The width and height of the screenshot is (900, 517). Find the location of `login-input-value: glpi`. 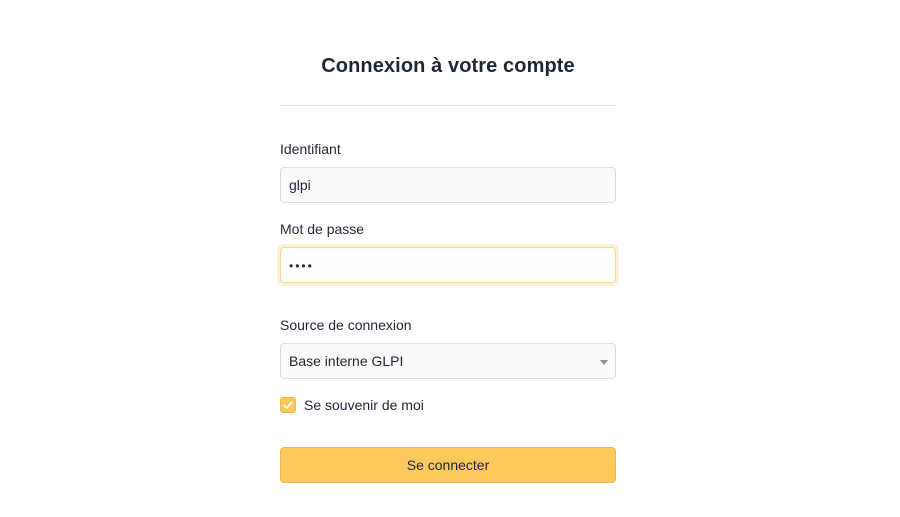

login-input-value: glpi is located at coordinates (300, 185).